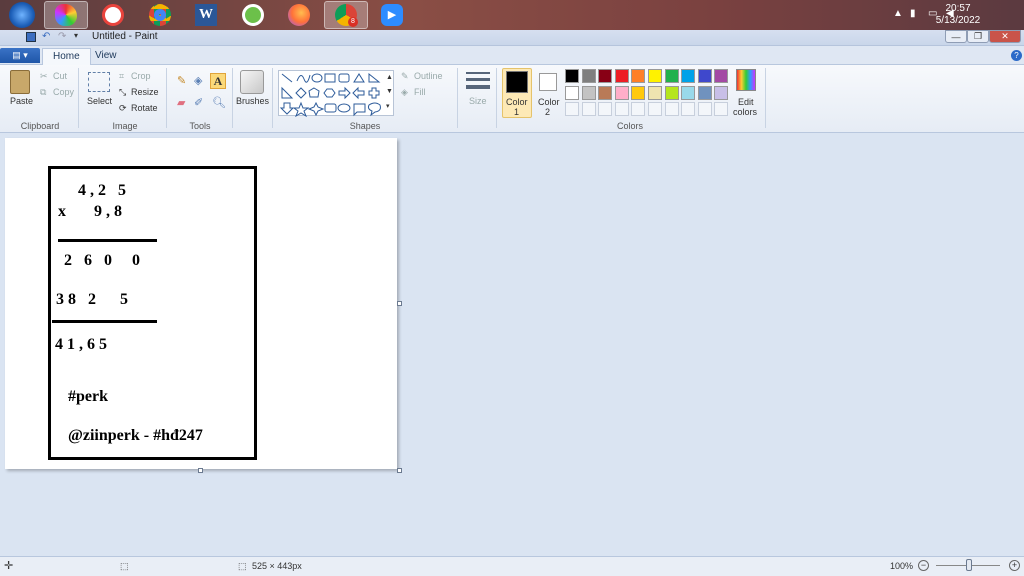 This screenshot has height=576, width=1024. Describe the element at coordinates (956, 36) in the screenshot. I see `minimize-button: —` at that location.